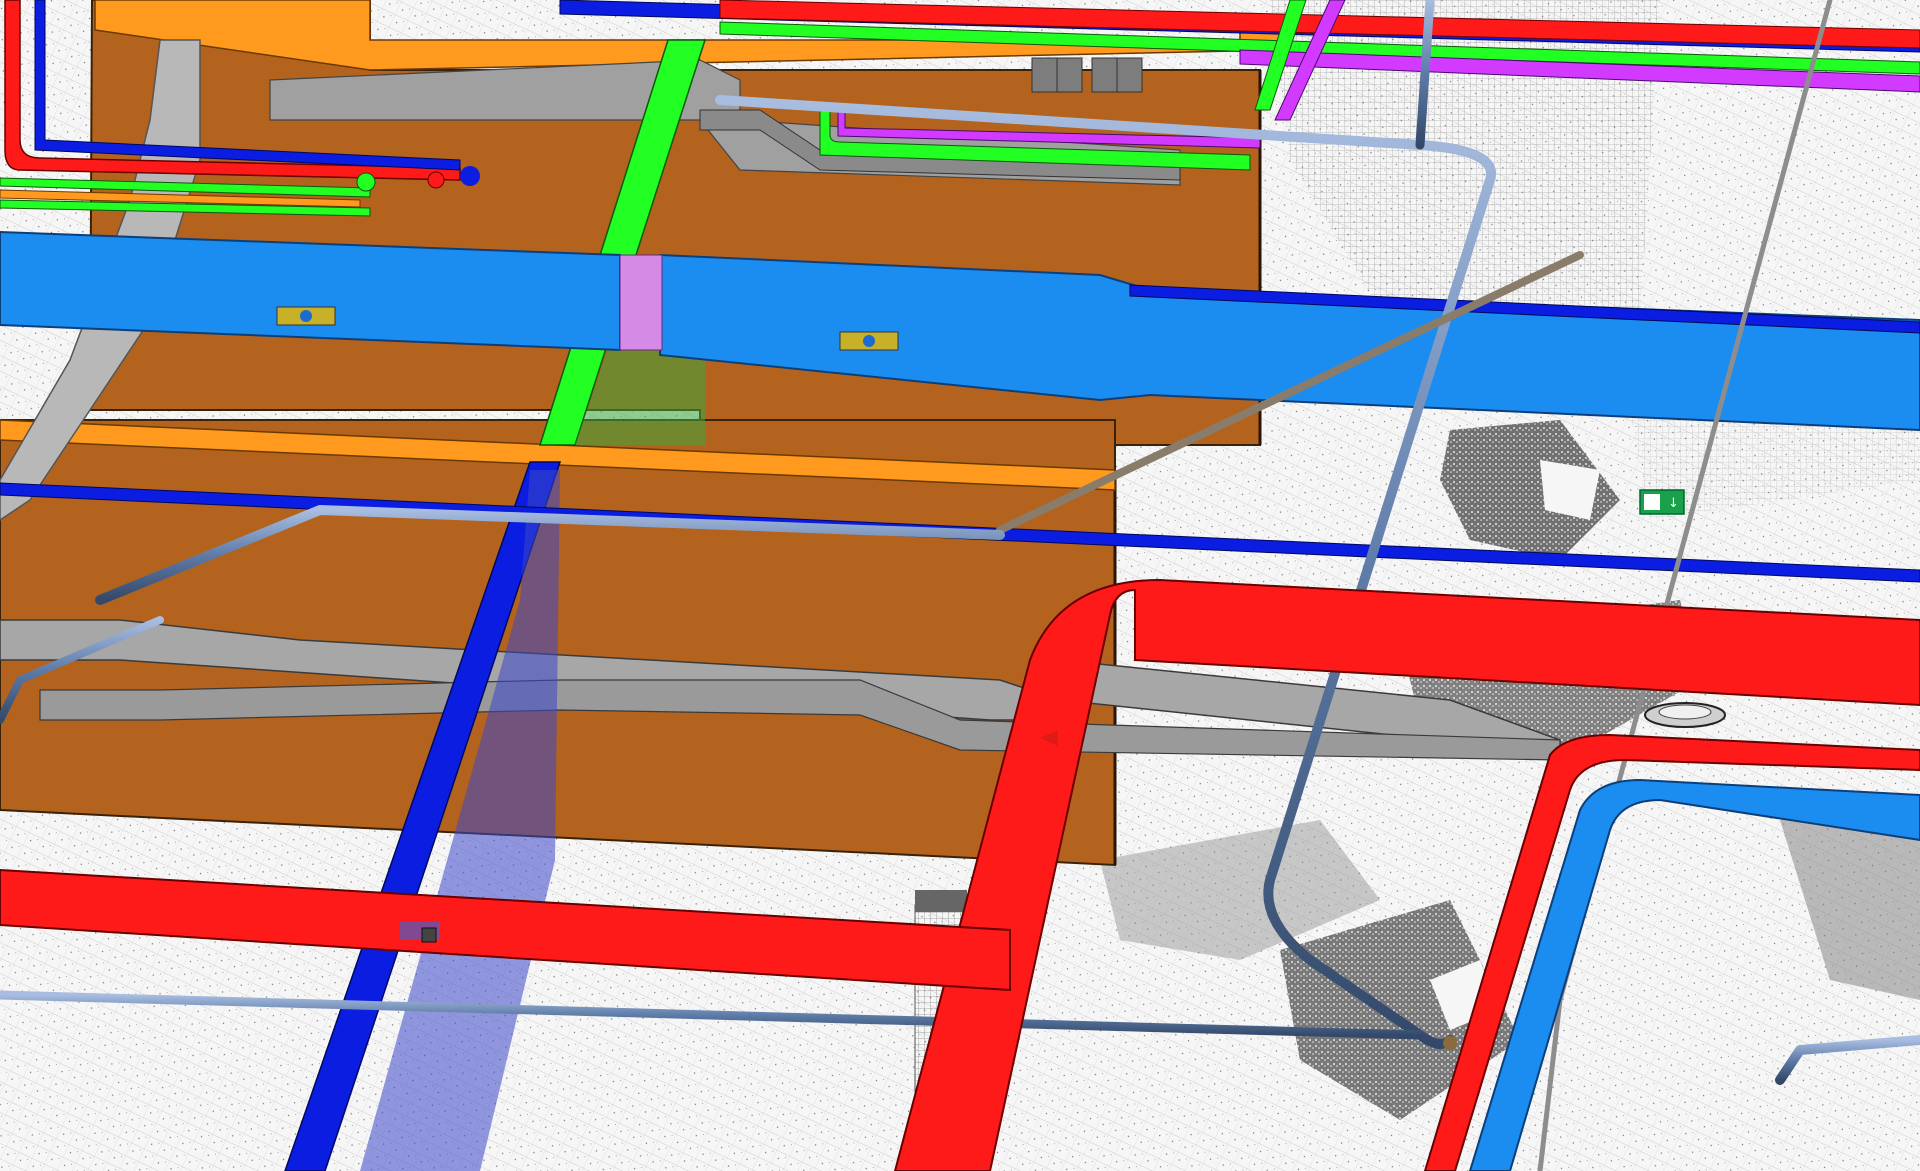 This screenshot has height=1171, width=1920. I want to click on junction-box, so click(941, 901).